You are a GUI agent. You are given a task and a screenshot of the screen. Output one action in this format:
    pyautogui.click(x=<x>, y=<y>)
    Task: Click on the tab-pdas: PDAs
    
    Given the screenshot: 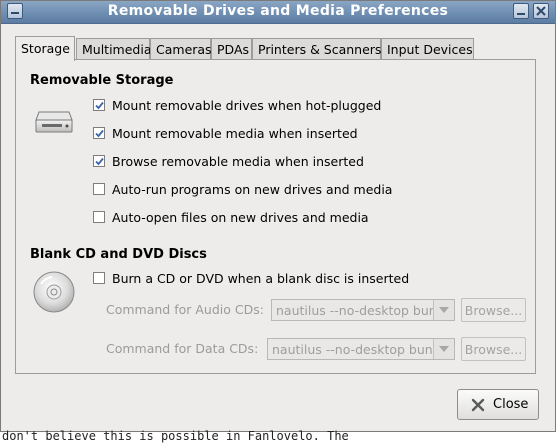 What is the action you would take?
    pyautogui.click(x=231, y=49)
    